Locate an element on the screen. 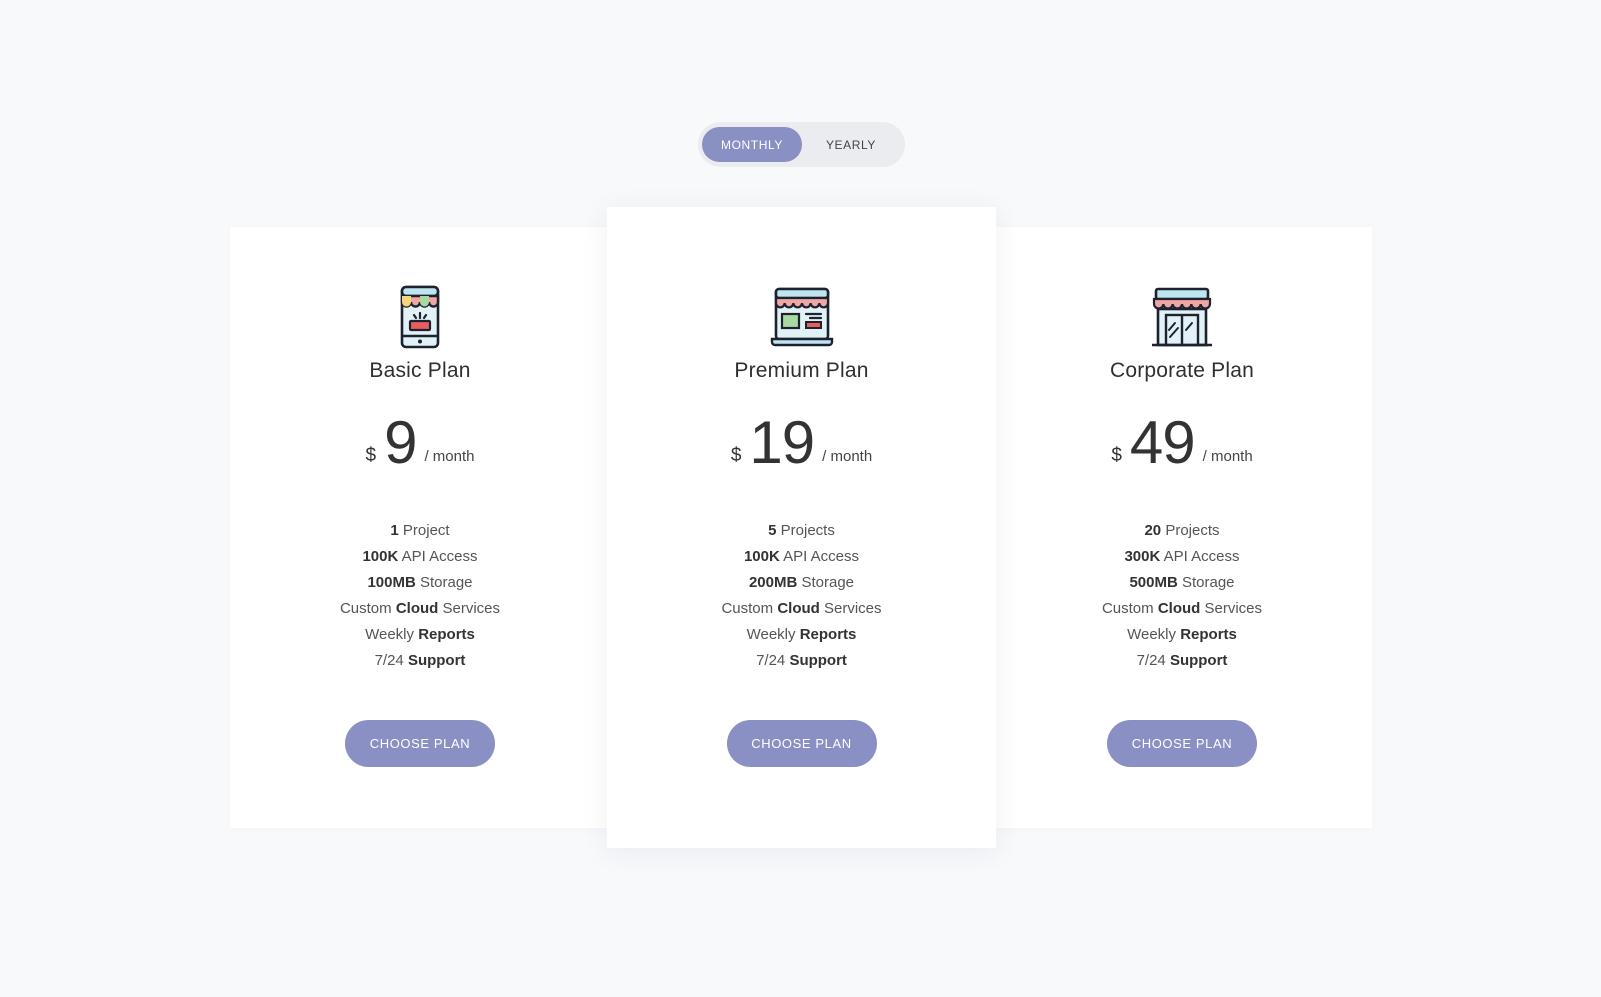 The width and height of the screenshot is (1601, 997). monthly-toggle-button: MONTHLY is located at coordinates (752, 144).